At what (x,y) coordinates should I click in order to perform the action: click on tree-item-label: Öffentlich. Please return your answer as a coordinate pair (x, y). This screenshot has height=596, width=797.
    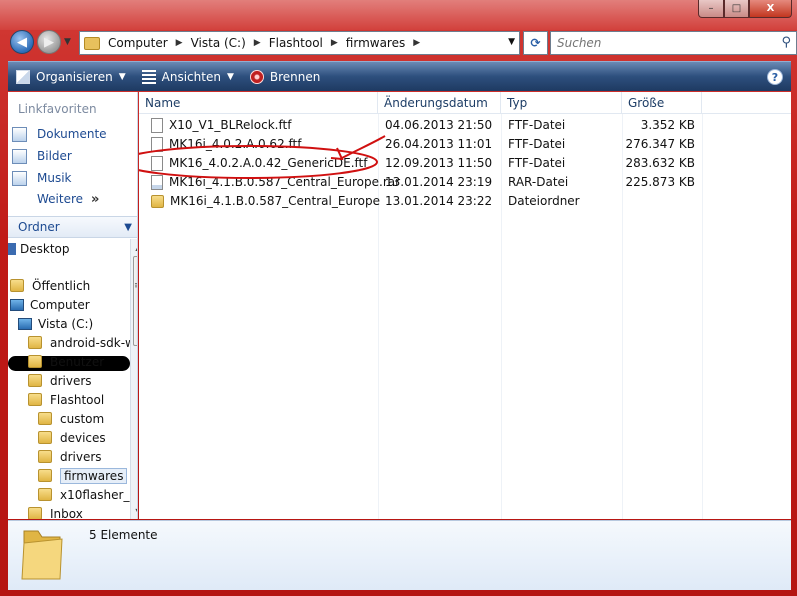
    Looking at the image, I should click on (61, 285).